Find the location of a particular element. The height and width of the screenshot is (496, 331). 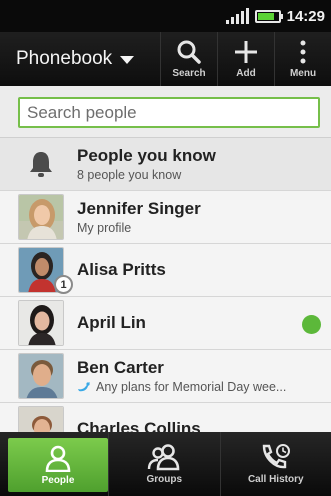

tab-groups: Groups is located at coordinates (164, 464).